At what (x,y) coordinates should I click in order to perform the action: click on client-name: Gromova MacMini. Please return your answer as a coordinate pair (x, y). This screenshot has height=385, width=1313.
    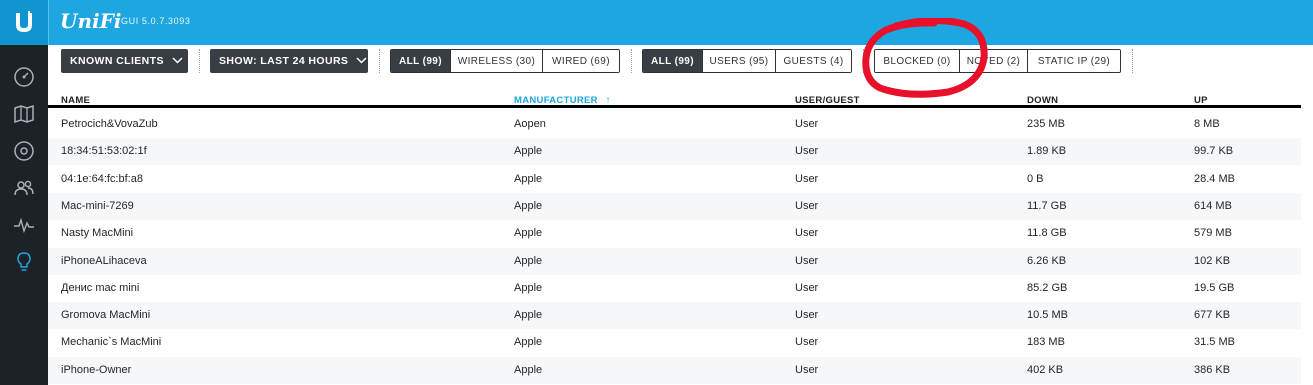
    Looking at the image, I should click on (106, 315).